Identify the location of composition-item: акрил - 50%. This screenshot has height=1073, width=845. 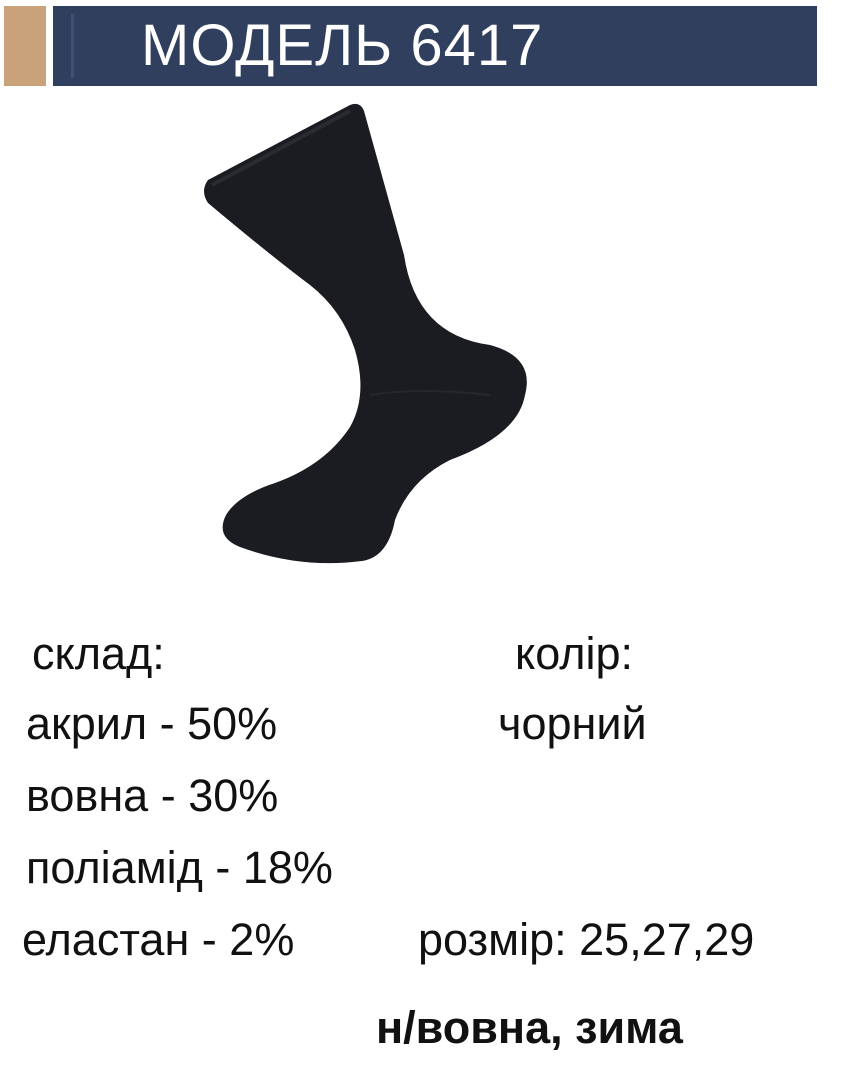
(152, 723).